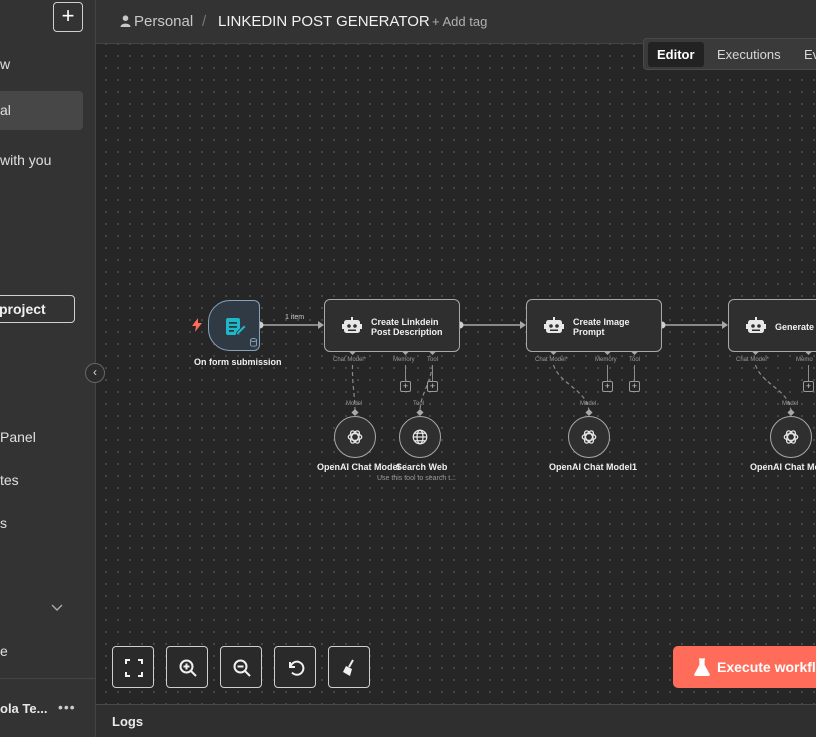 This screenshot has height=737, width=816. What do you see at coordinates (37, 309) in the screenshot?
I see `add-project-button: project` at bounding box center [37, 309].